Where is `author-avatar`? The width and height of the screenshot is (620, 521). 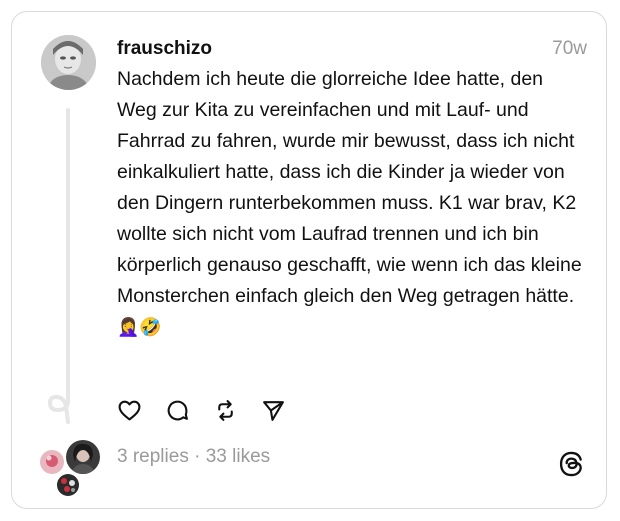
author-avatar is located at coordinates (68, 62).